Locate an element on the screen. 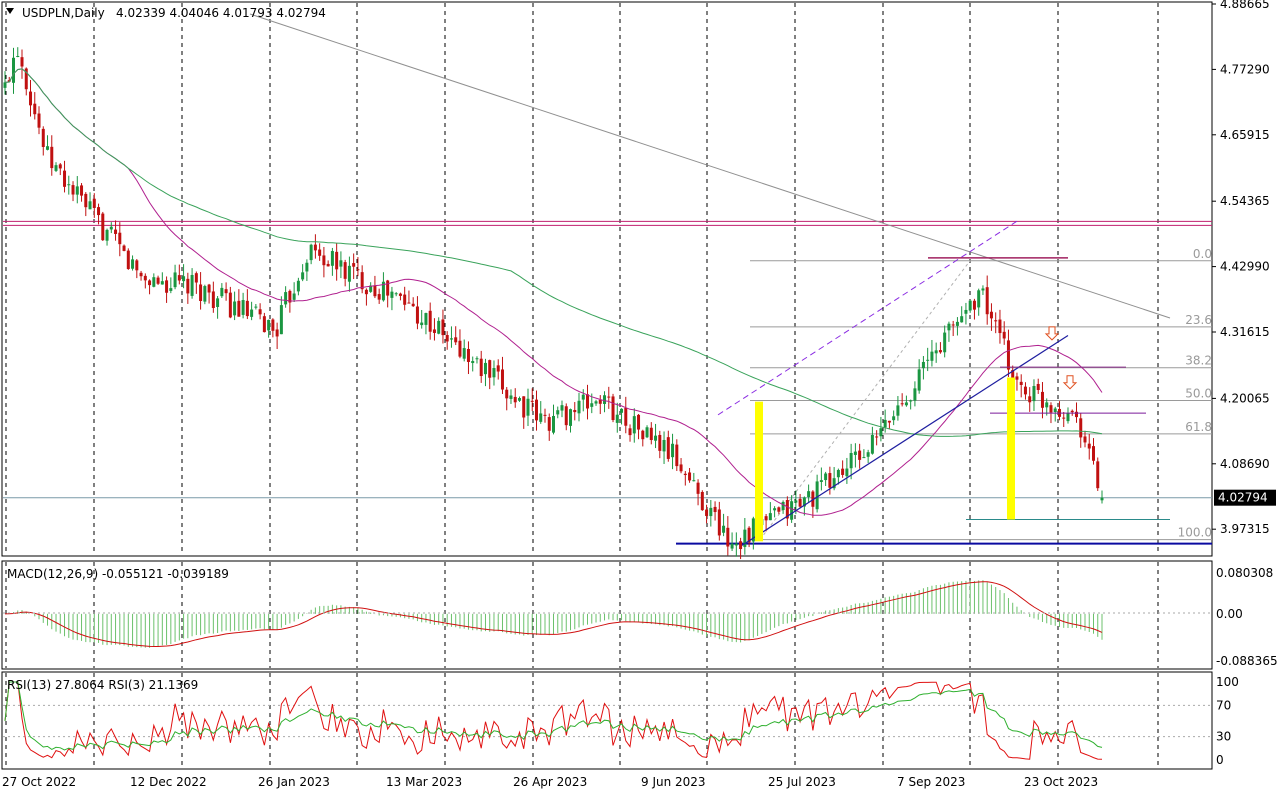  fib-level-label: 50.0 is located at coordinates (1198, 393).